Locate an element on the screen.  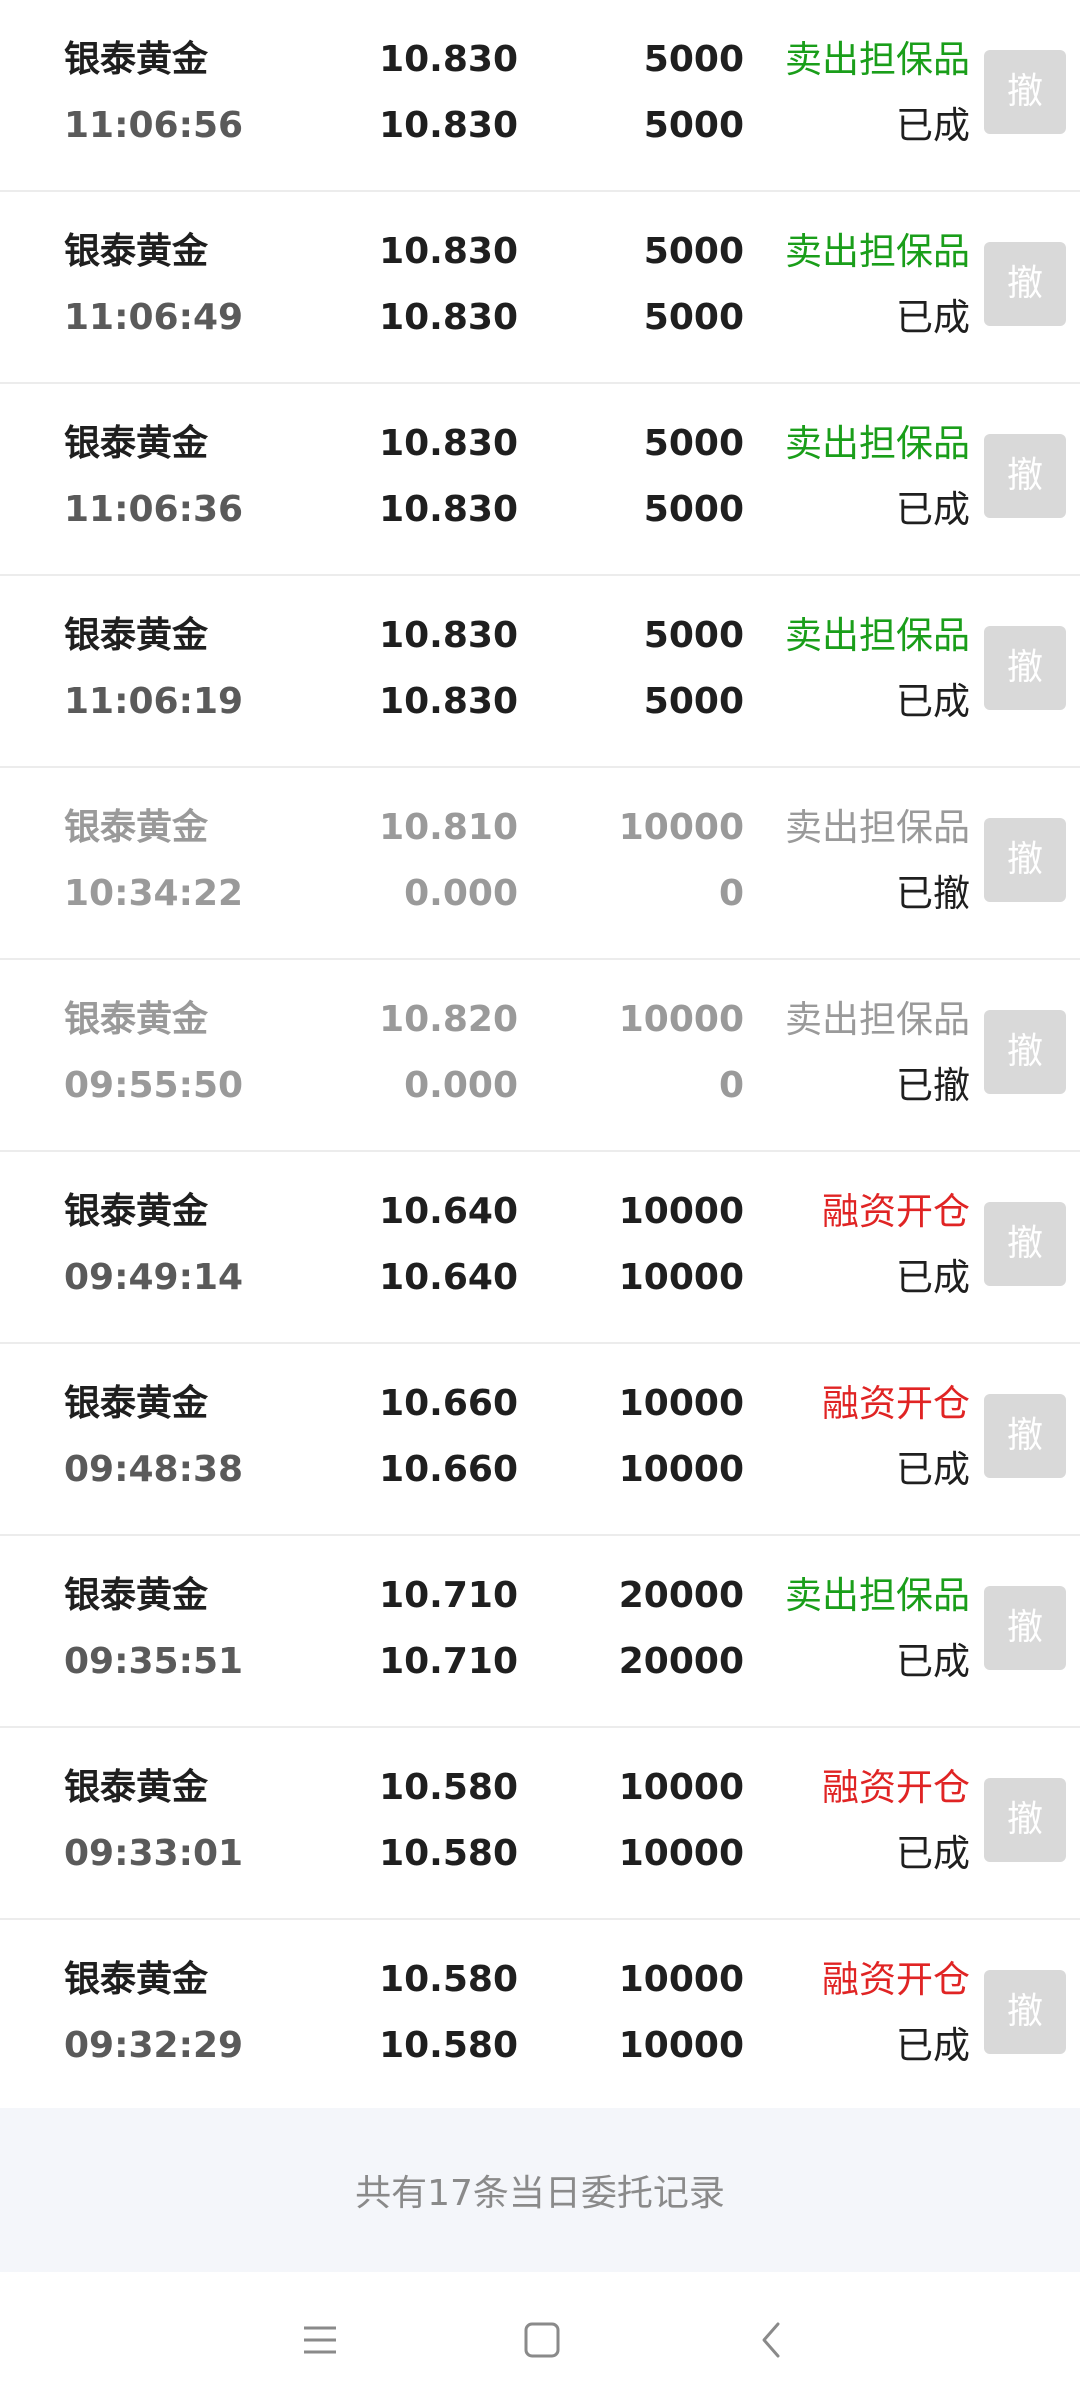
order-price: 10.810 is located at coordinates (448, 827).